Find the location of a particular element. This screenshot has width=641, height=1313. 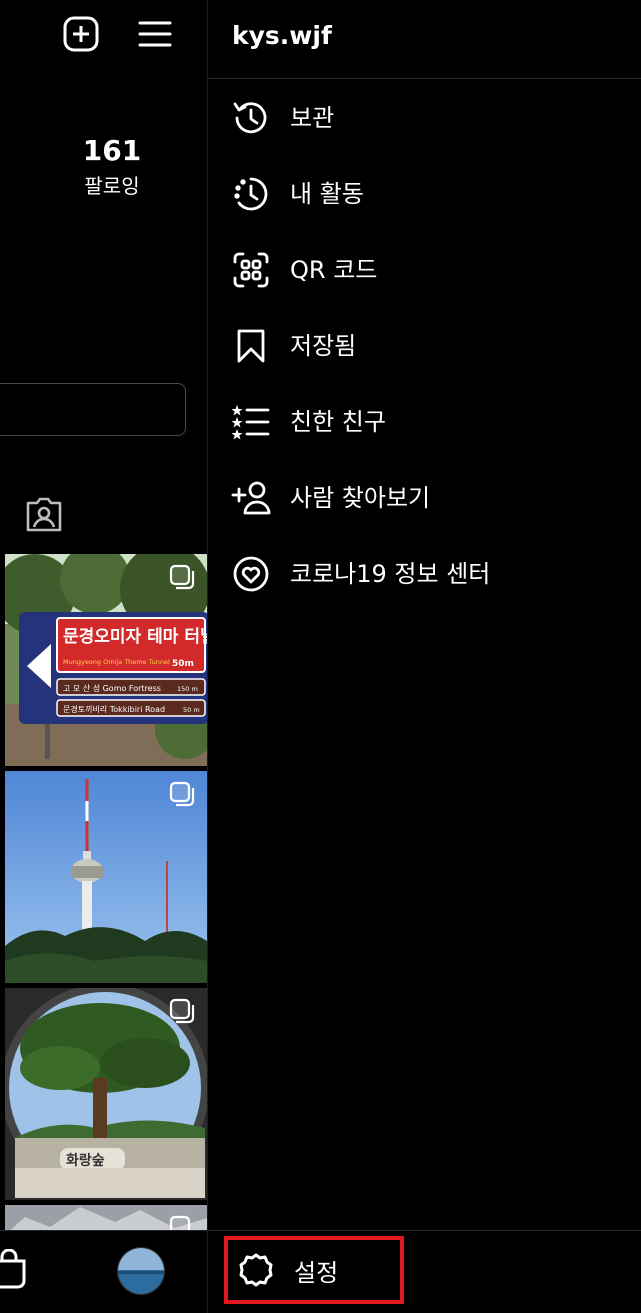

new-post-plus-icon is located at coordinates (81, 34).